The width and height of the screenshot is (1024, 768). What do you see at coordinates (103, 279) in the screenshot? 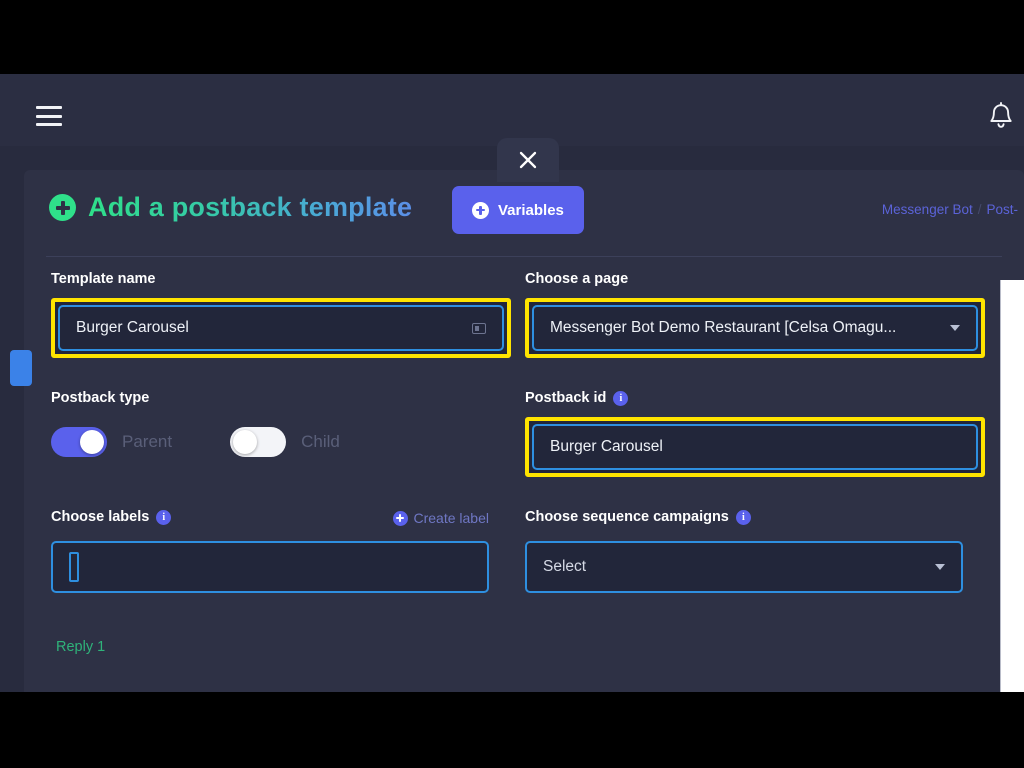
I see `template-name-label: Template name` at bounding box center [103, 279].